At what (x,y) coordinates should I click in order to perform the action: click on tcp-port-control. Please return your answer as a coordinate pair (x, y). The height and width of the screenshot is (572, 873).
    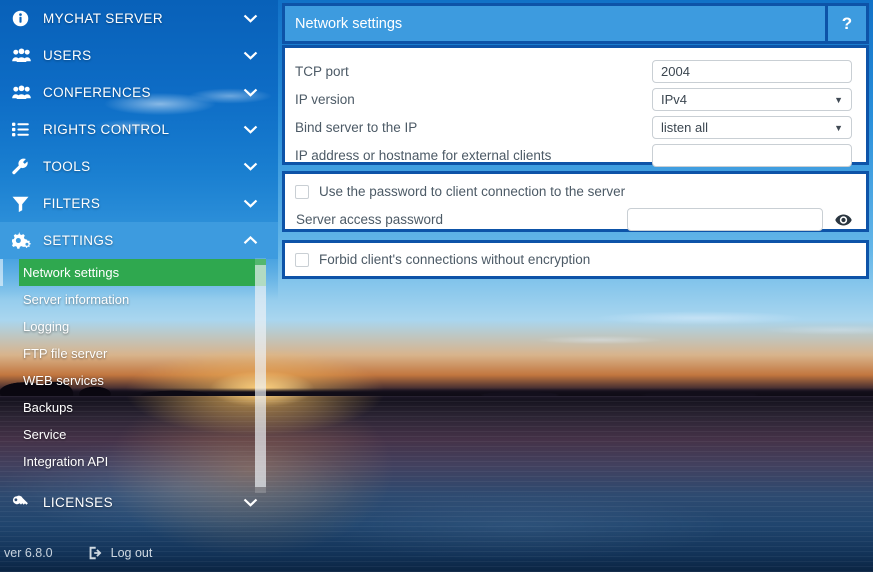
    Looking at the image, I should click on (752, 71).